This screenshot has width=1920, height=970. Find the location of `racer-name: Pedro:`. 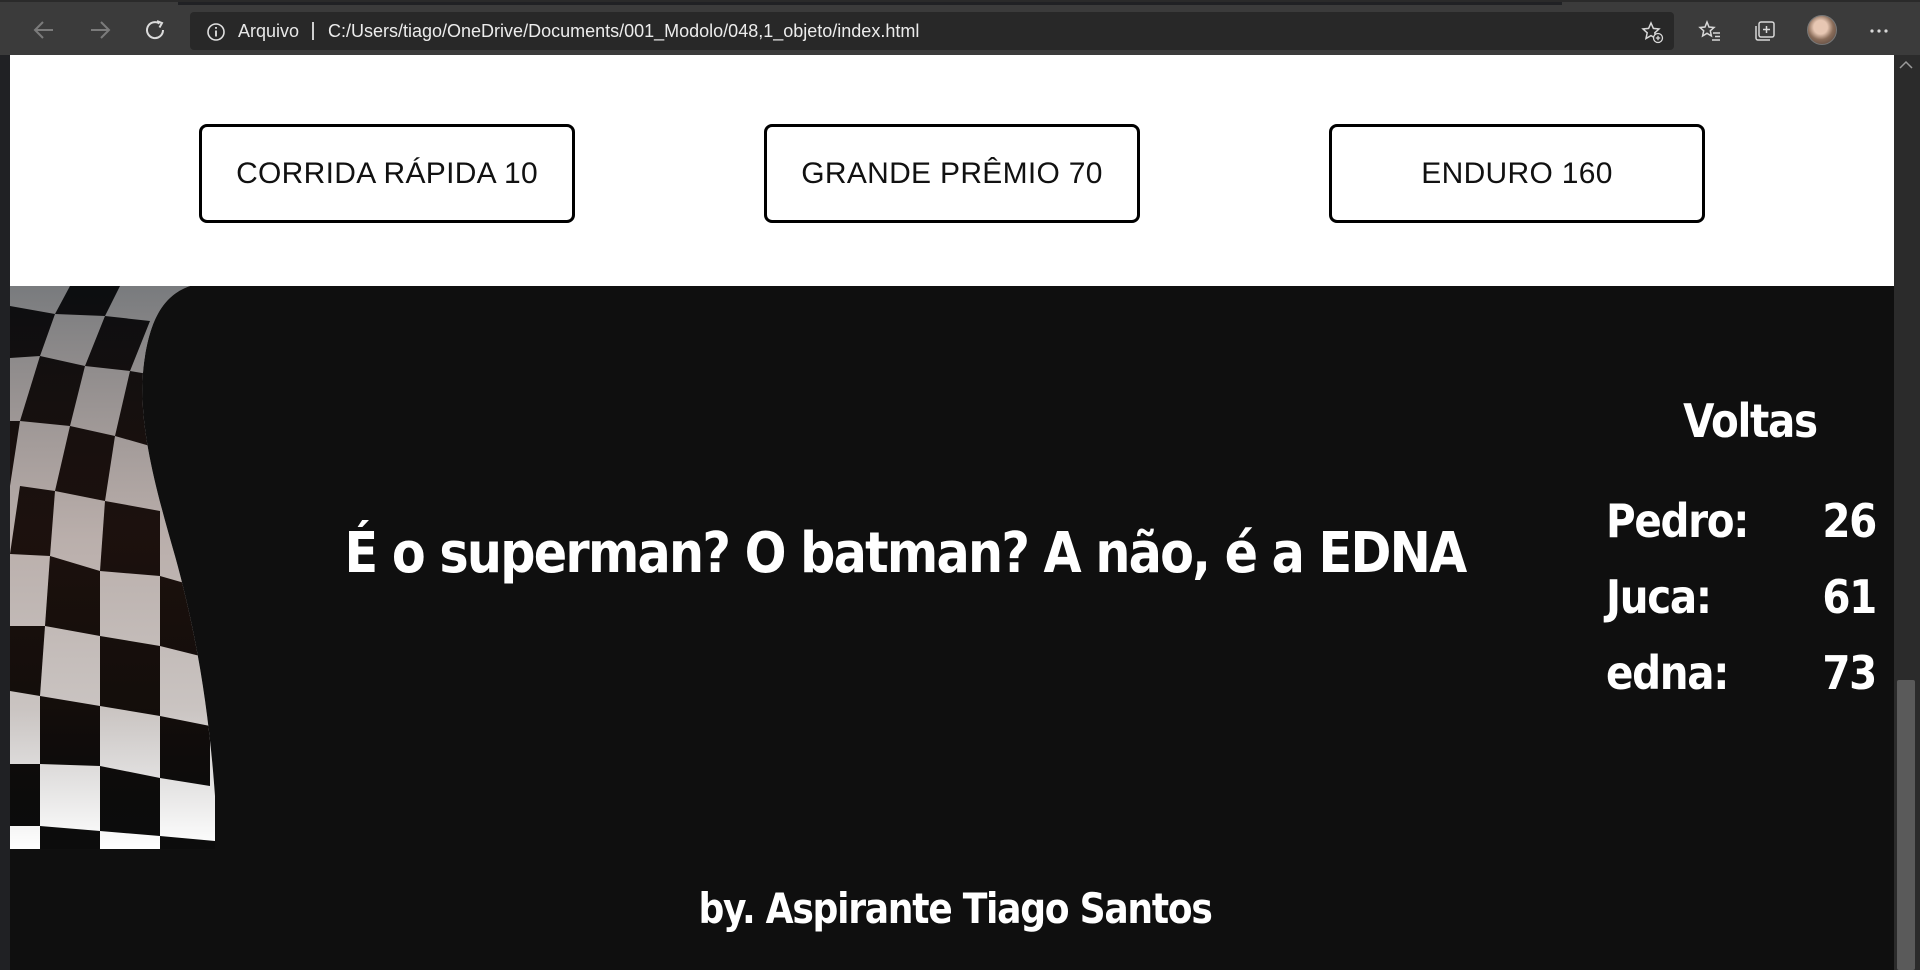

racer-name: Pedro: is located at coordinates (1677, 521).